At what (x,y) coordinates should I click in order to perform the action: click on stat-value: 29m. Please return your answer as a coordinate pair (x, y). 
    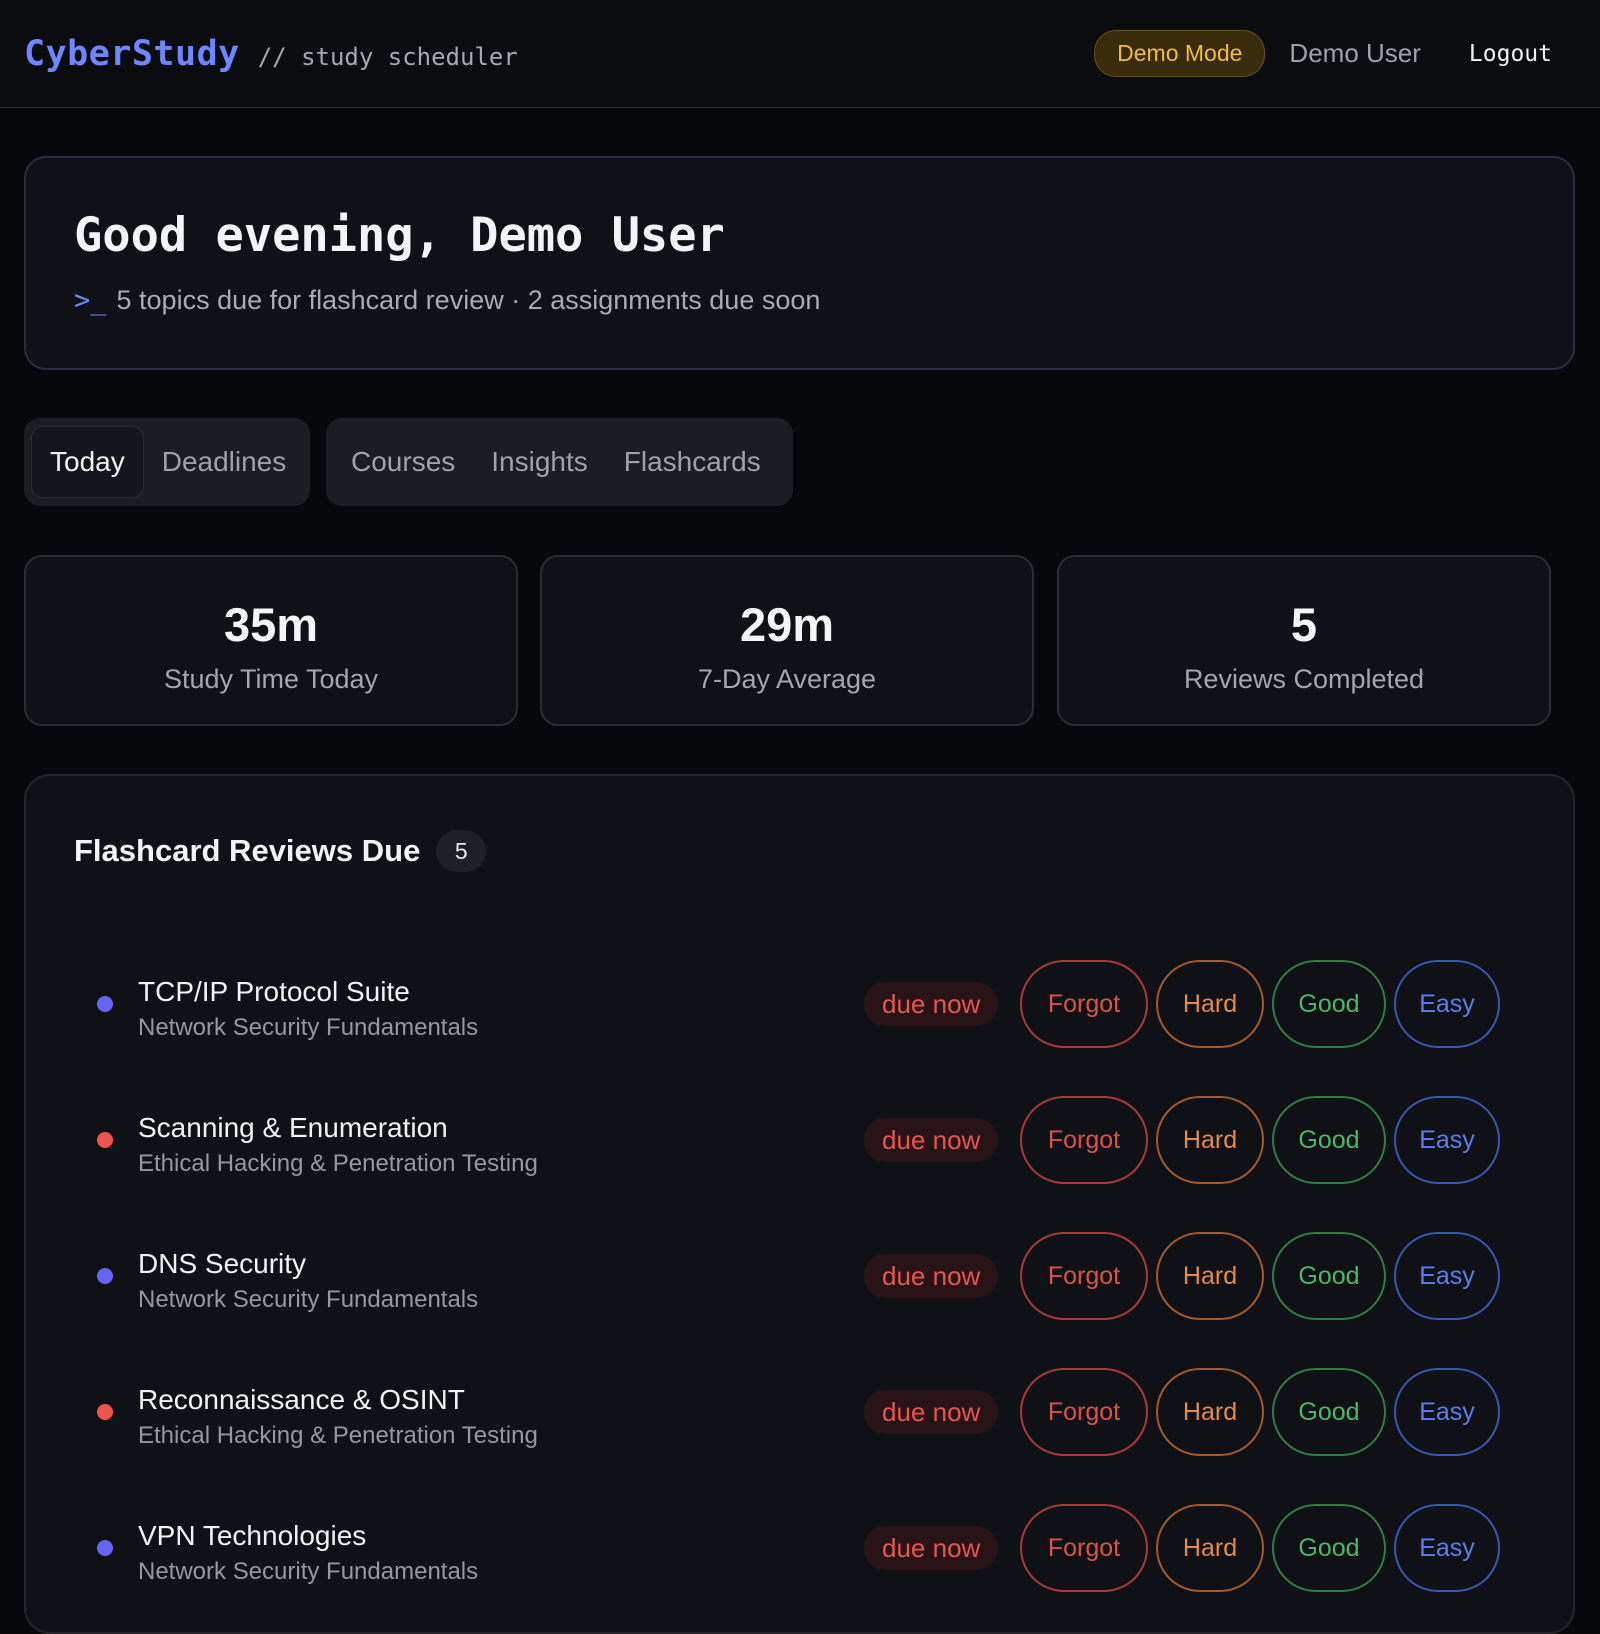
    Looking at the image, I should click on (787, 624).